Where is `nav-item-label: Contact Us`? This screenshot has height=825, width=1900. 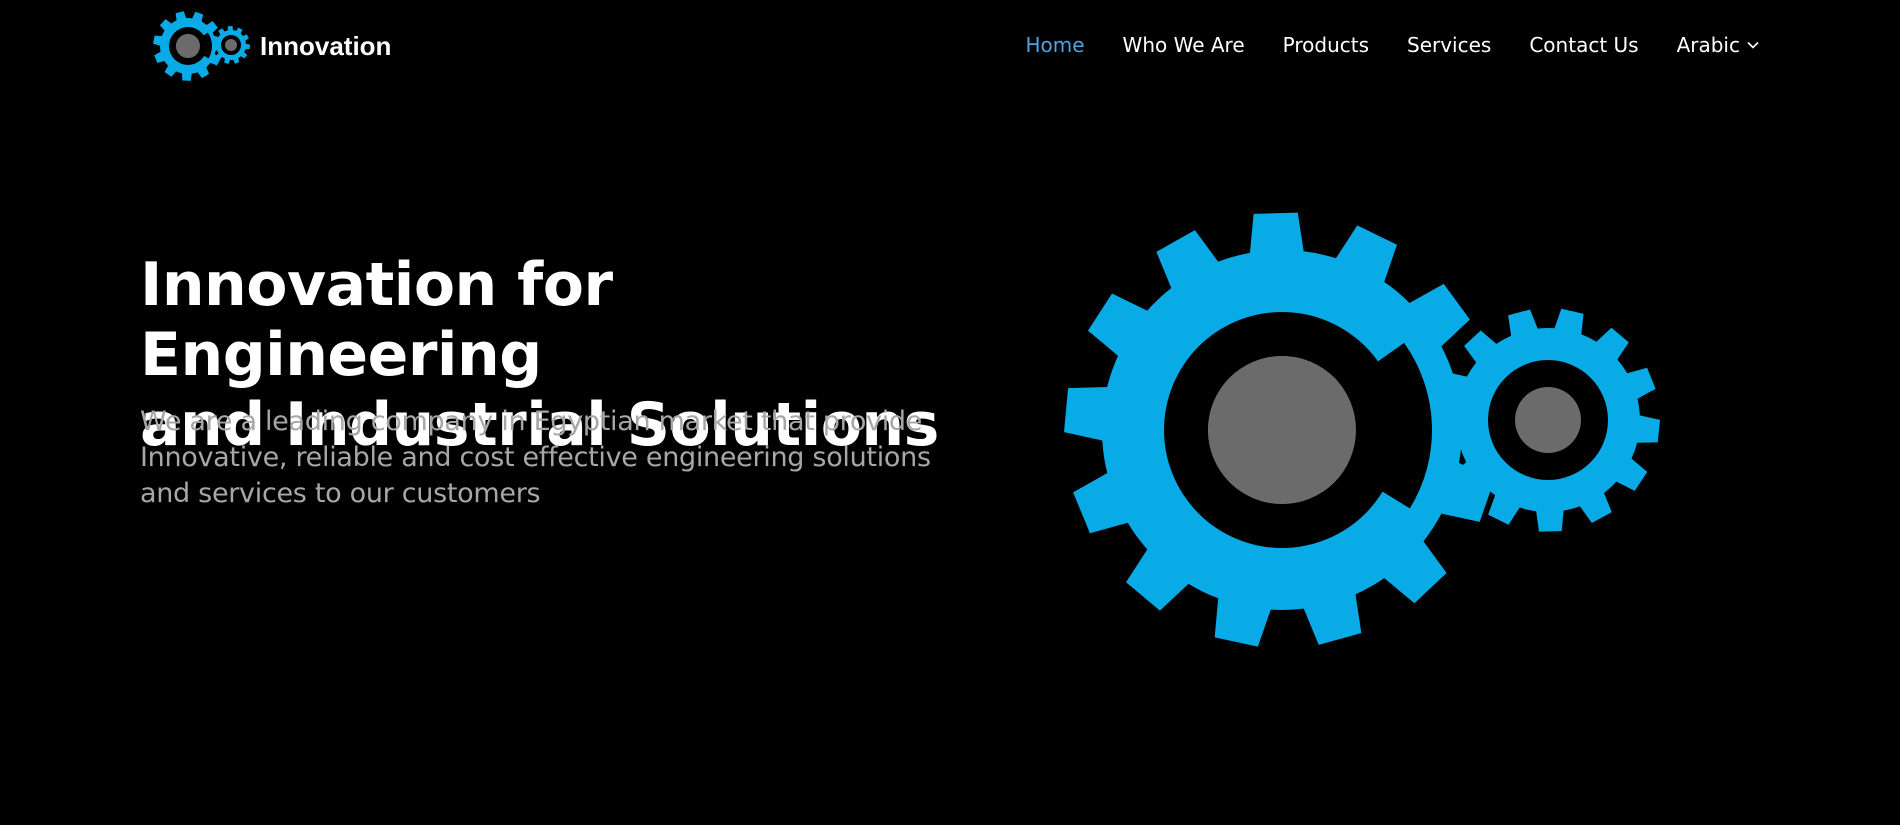 nav-item-label: Contact Us is located at coordinates (1584, 45).